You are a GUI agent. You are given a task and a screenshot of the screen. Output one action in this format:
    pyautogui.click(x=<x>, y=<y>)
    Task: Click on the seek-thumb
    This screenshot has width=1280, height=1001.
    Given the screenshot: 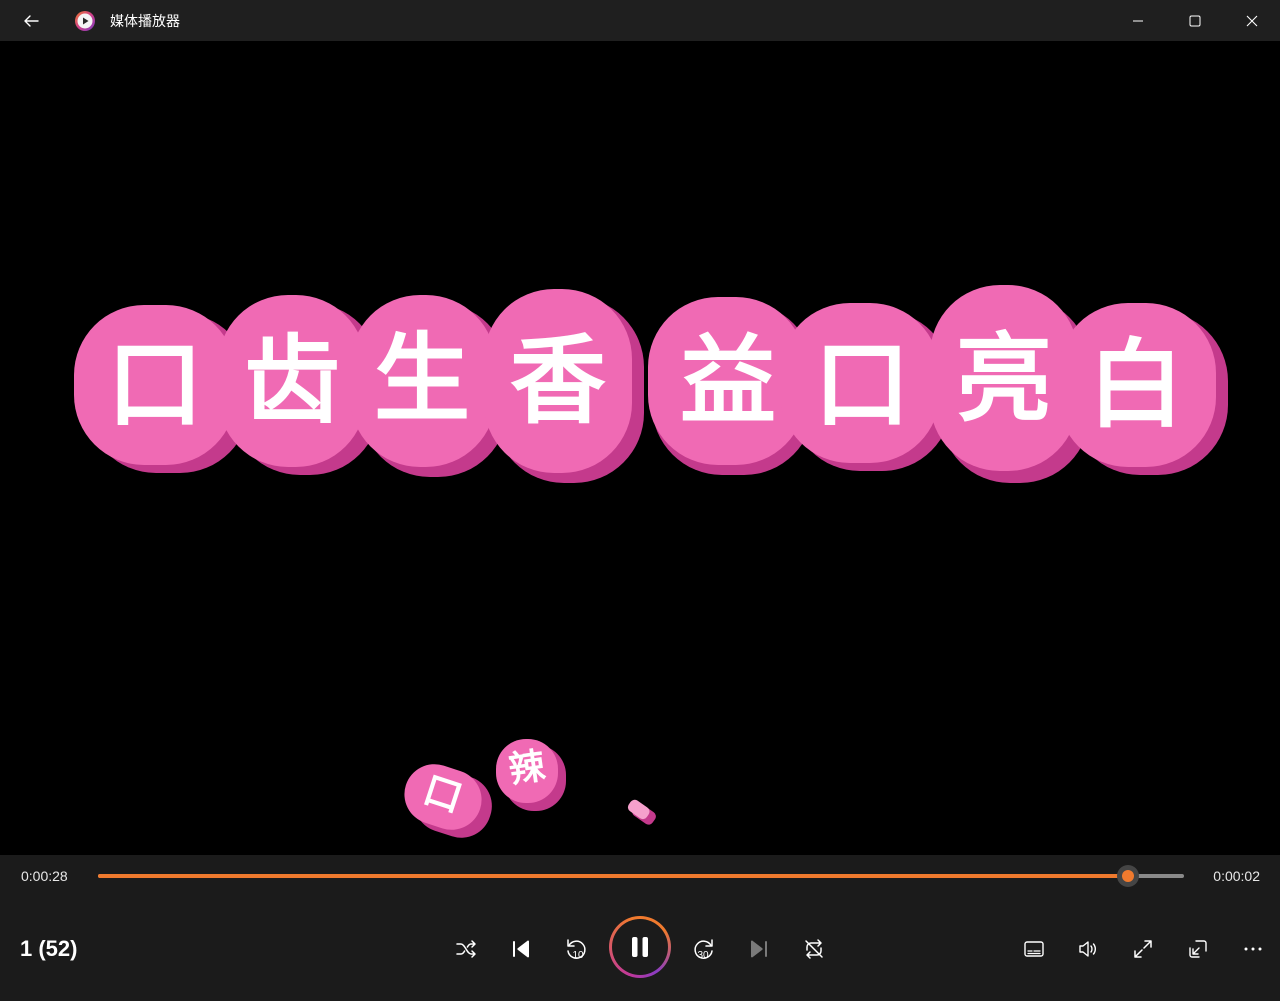 What is the action you would take?
    pyautogui.click(x=1127, y=876)
    